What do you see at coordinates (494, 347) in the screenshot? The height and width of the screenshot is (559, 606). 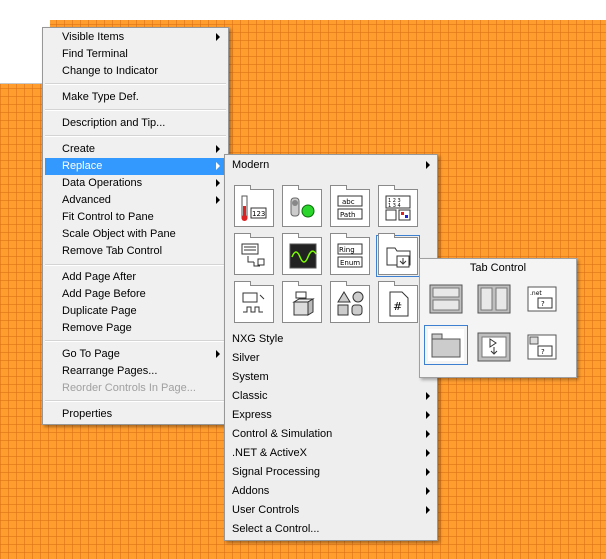 I see `subpanel-icon` at bounding box center [494, 347].